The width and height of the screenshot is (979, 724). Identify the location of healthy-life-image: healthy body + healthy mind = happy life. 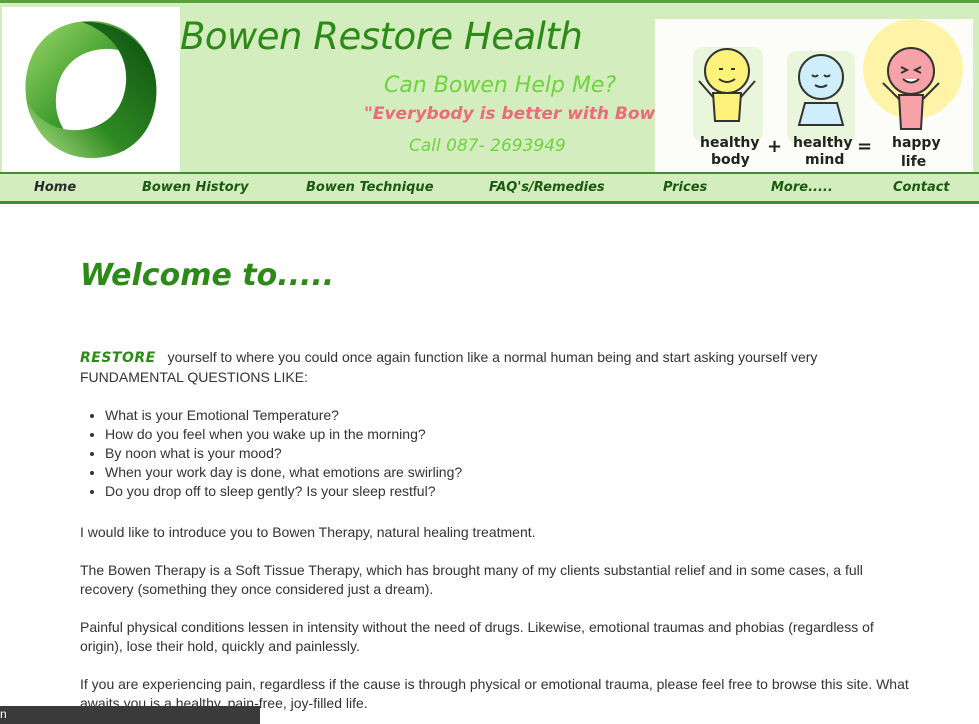
(814, 96).